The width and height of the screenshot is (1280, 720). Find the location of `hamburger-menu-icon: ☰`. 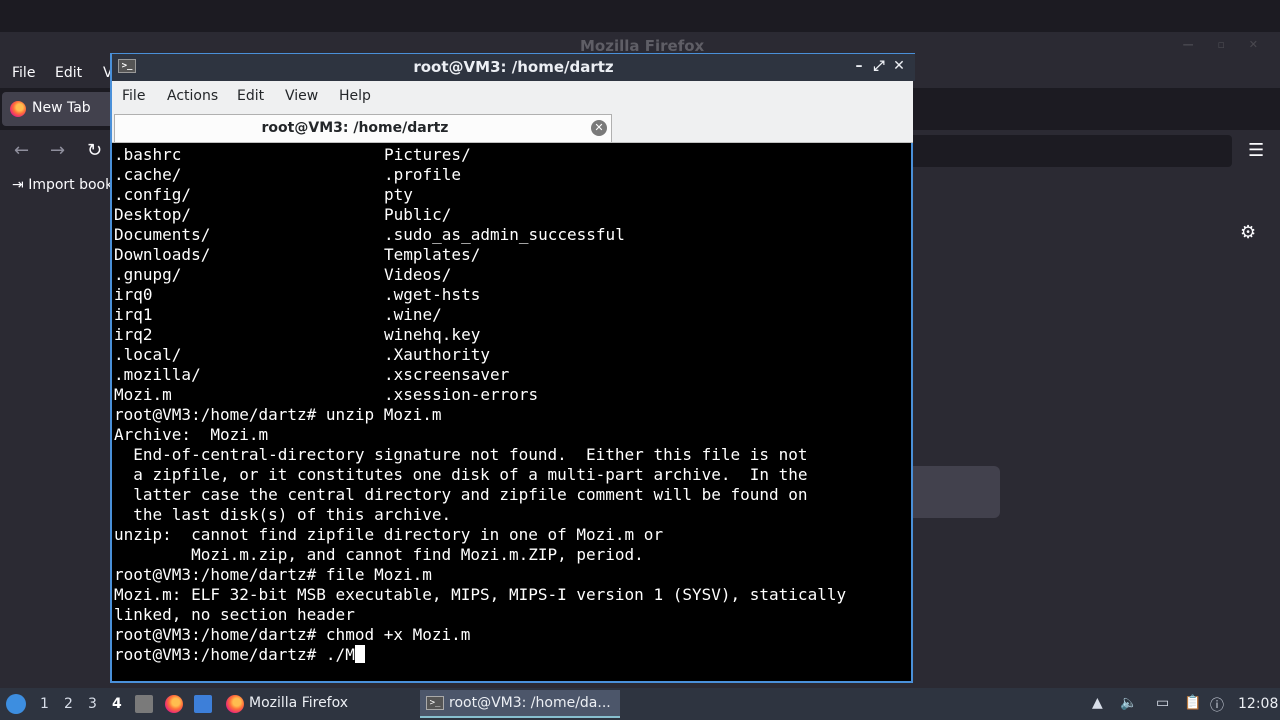

hamburger-menu-icon: ☰ is located at coordinates (1256, 150).